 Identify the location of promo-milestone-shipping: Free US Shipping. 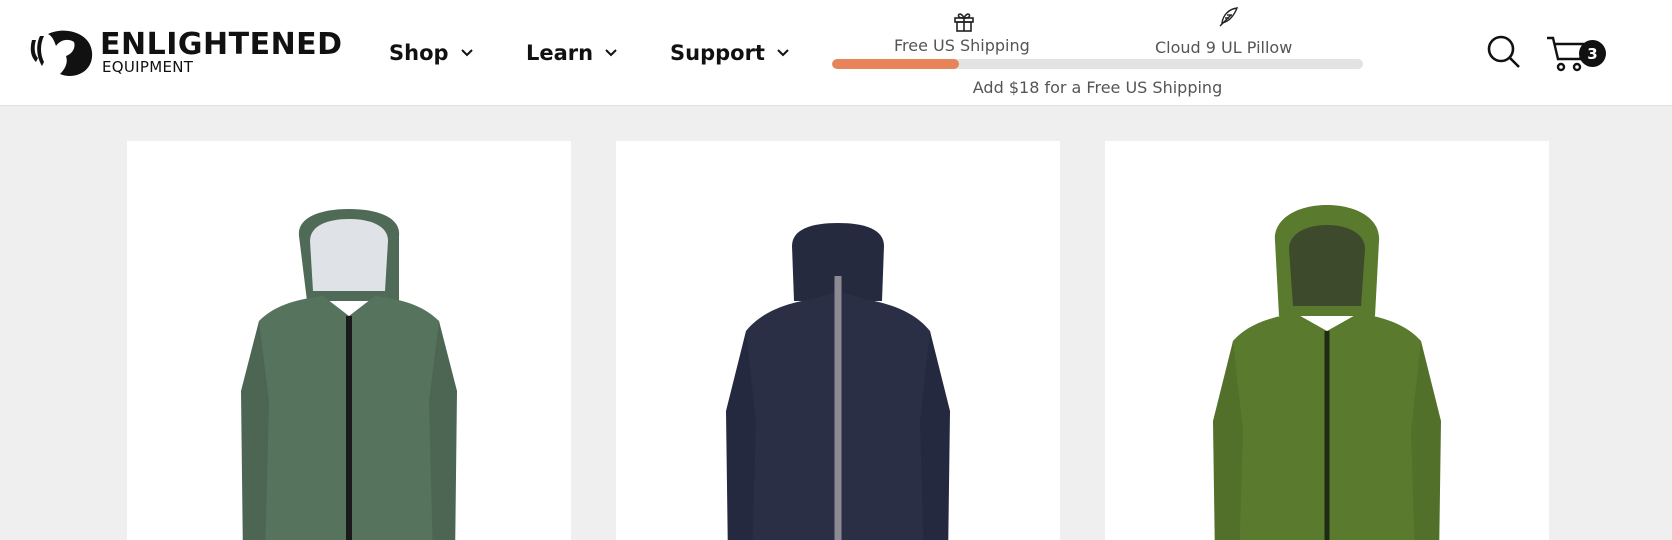
(962, 45).